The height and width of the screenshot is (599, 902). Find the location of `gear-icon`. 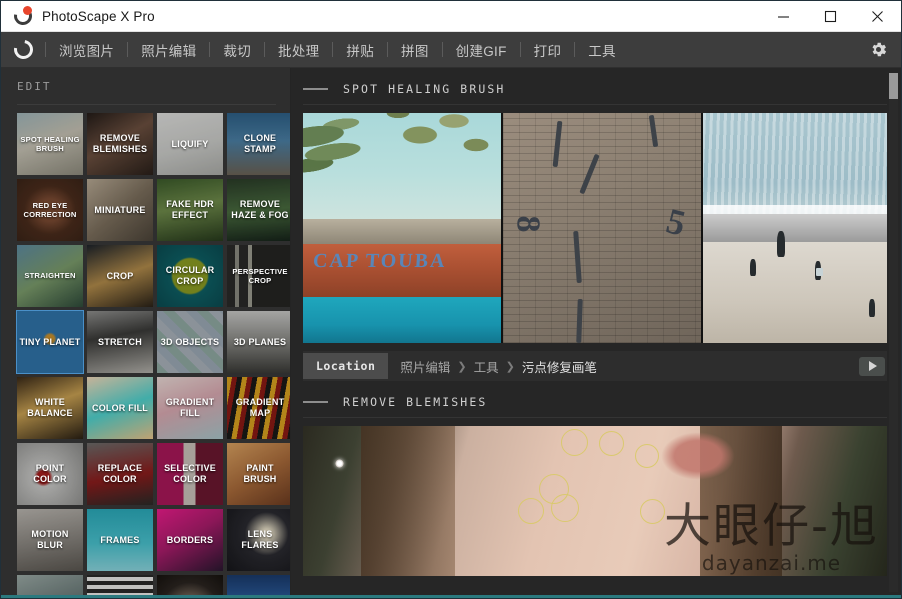

gear-icon is located at coordinates (878, 49).